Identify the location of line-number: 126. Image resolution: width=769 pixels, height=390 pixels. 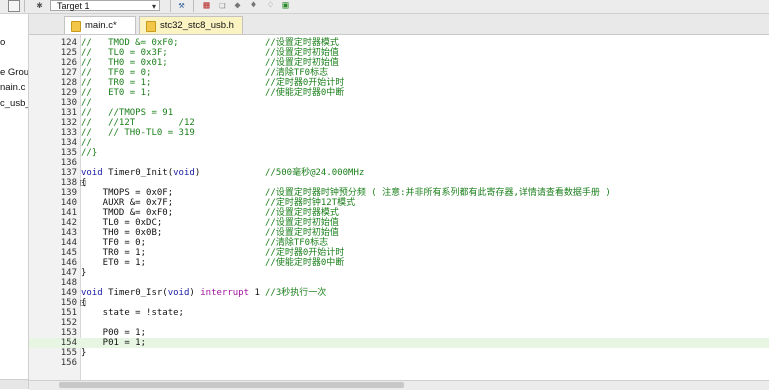
(68, 63).